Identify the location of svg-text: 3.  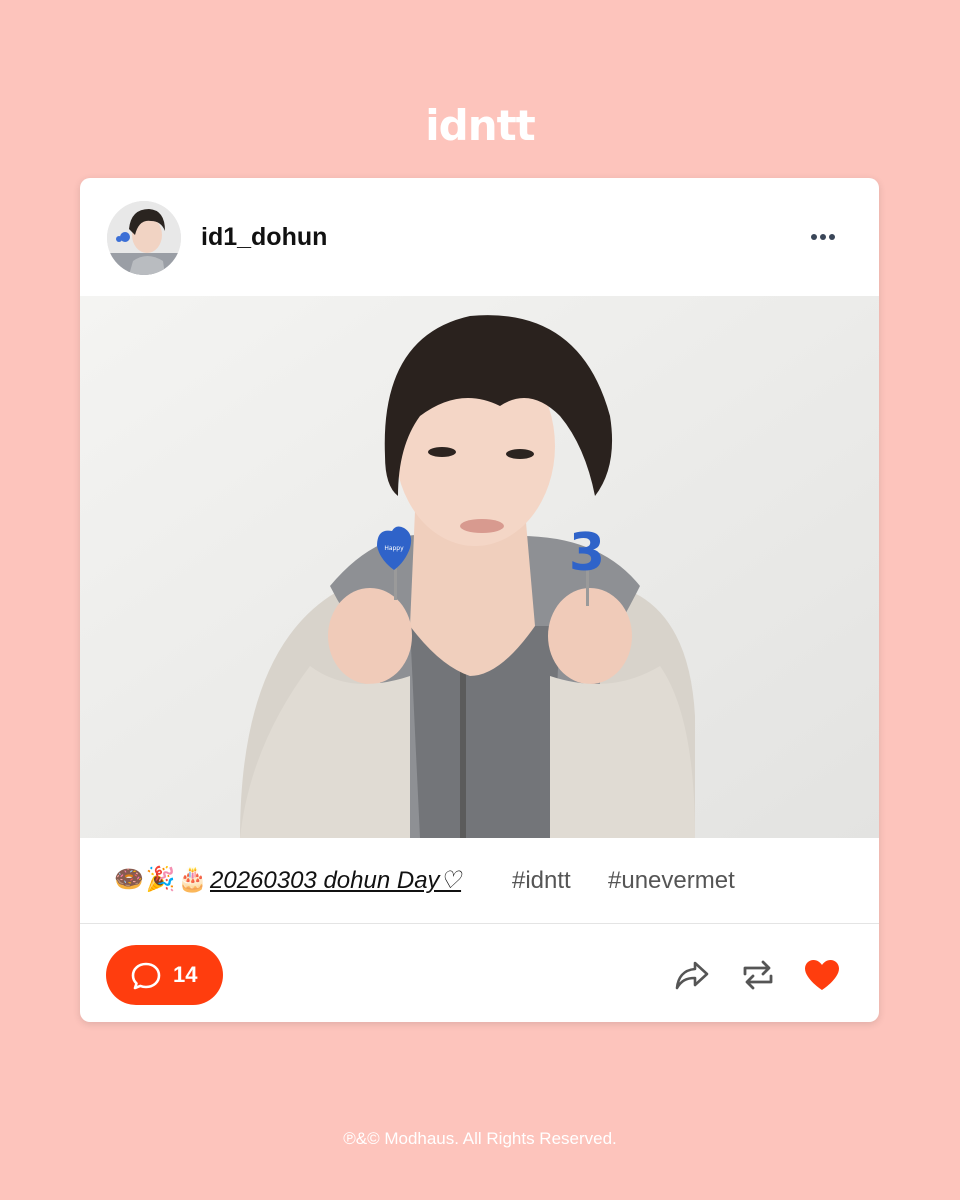
(587, 553).